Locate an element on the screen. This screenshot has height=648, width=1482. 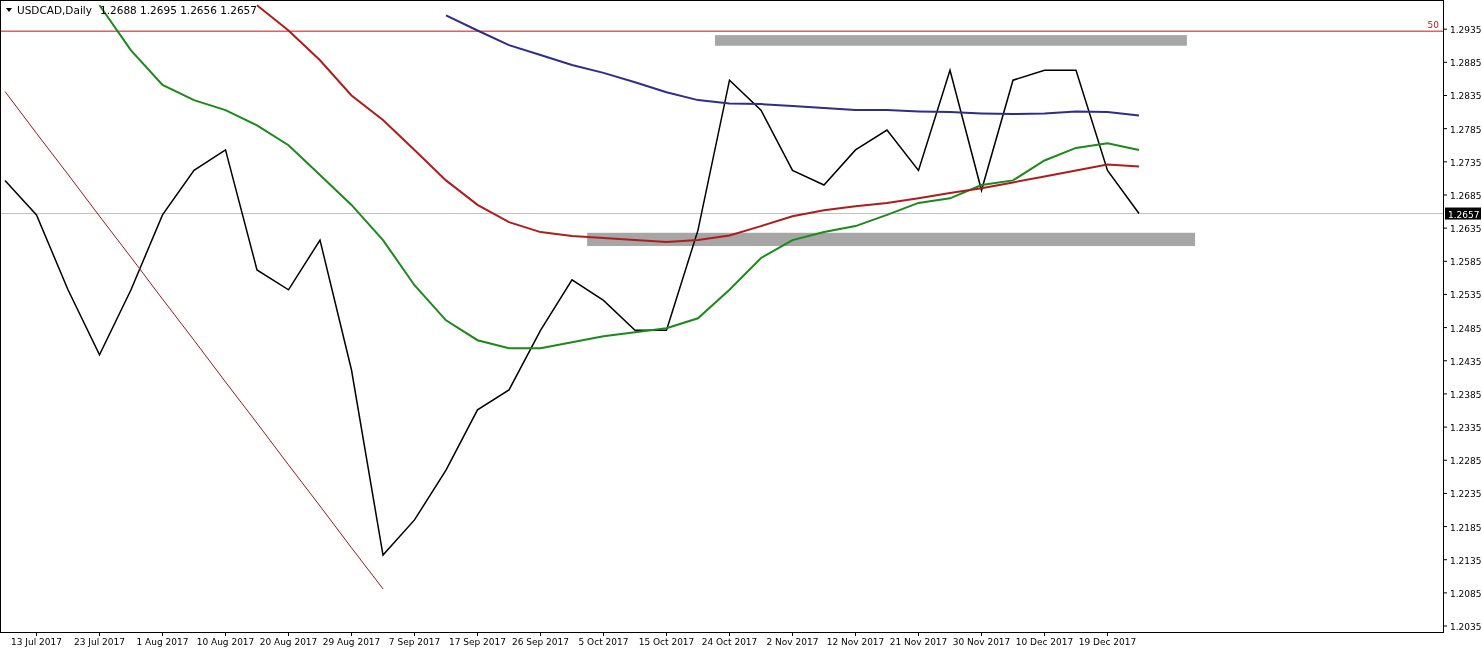
y-axis-label: 1.2385 is located at coordinates (1466, 394).